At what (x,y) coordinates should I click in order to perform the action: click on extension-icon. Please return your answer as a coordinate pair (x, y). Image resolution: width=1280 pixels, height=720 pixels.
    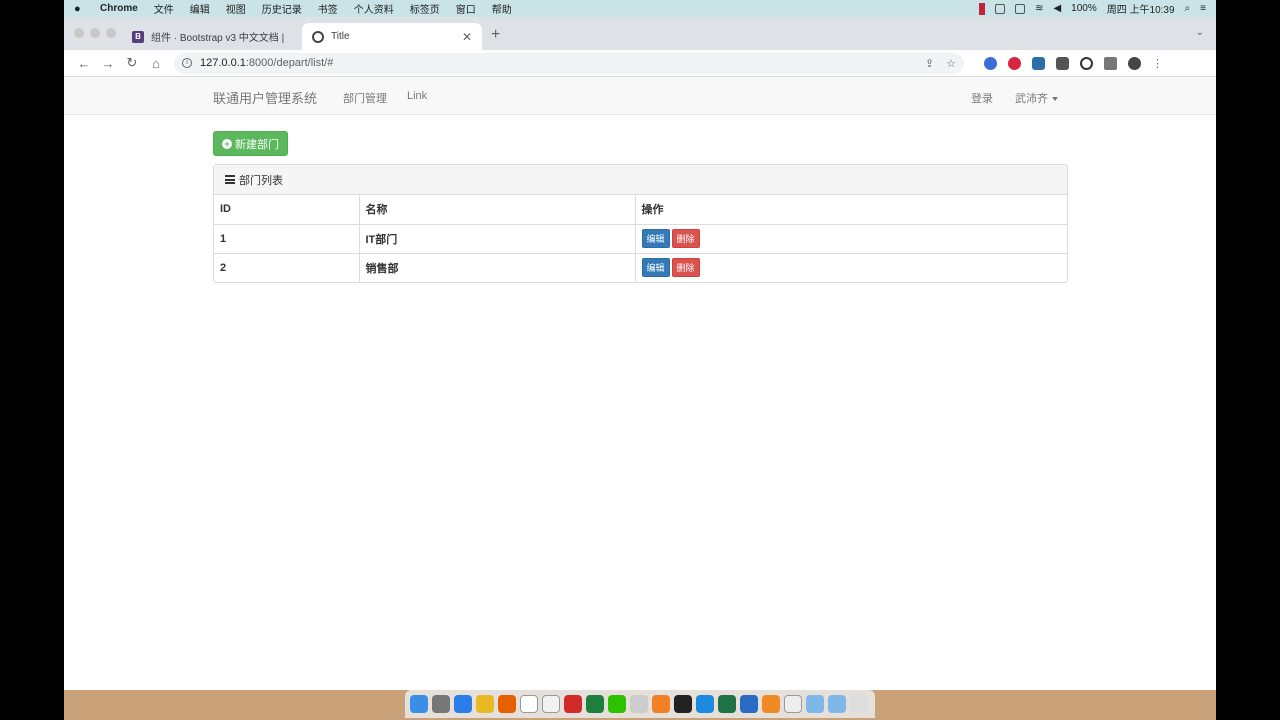
    Looking at the image, I should click on (1062, 63).